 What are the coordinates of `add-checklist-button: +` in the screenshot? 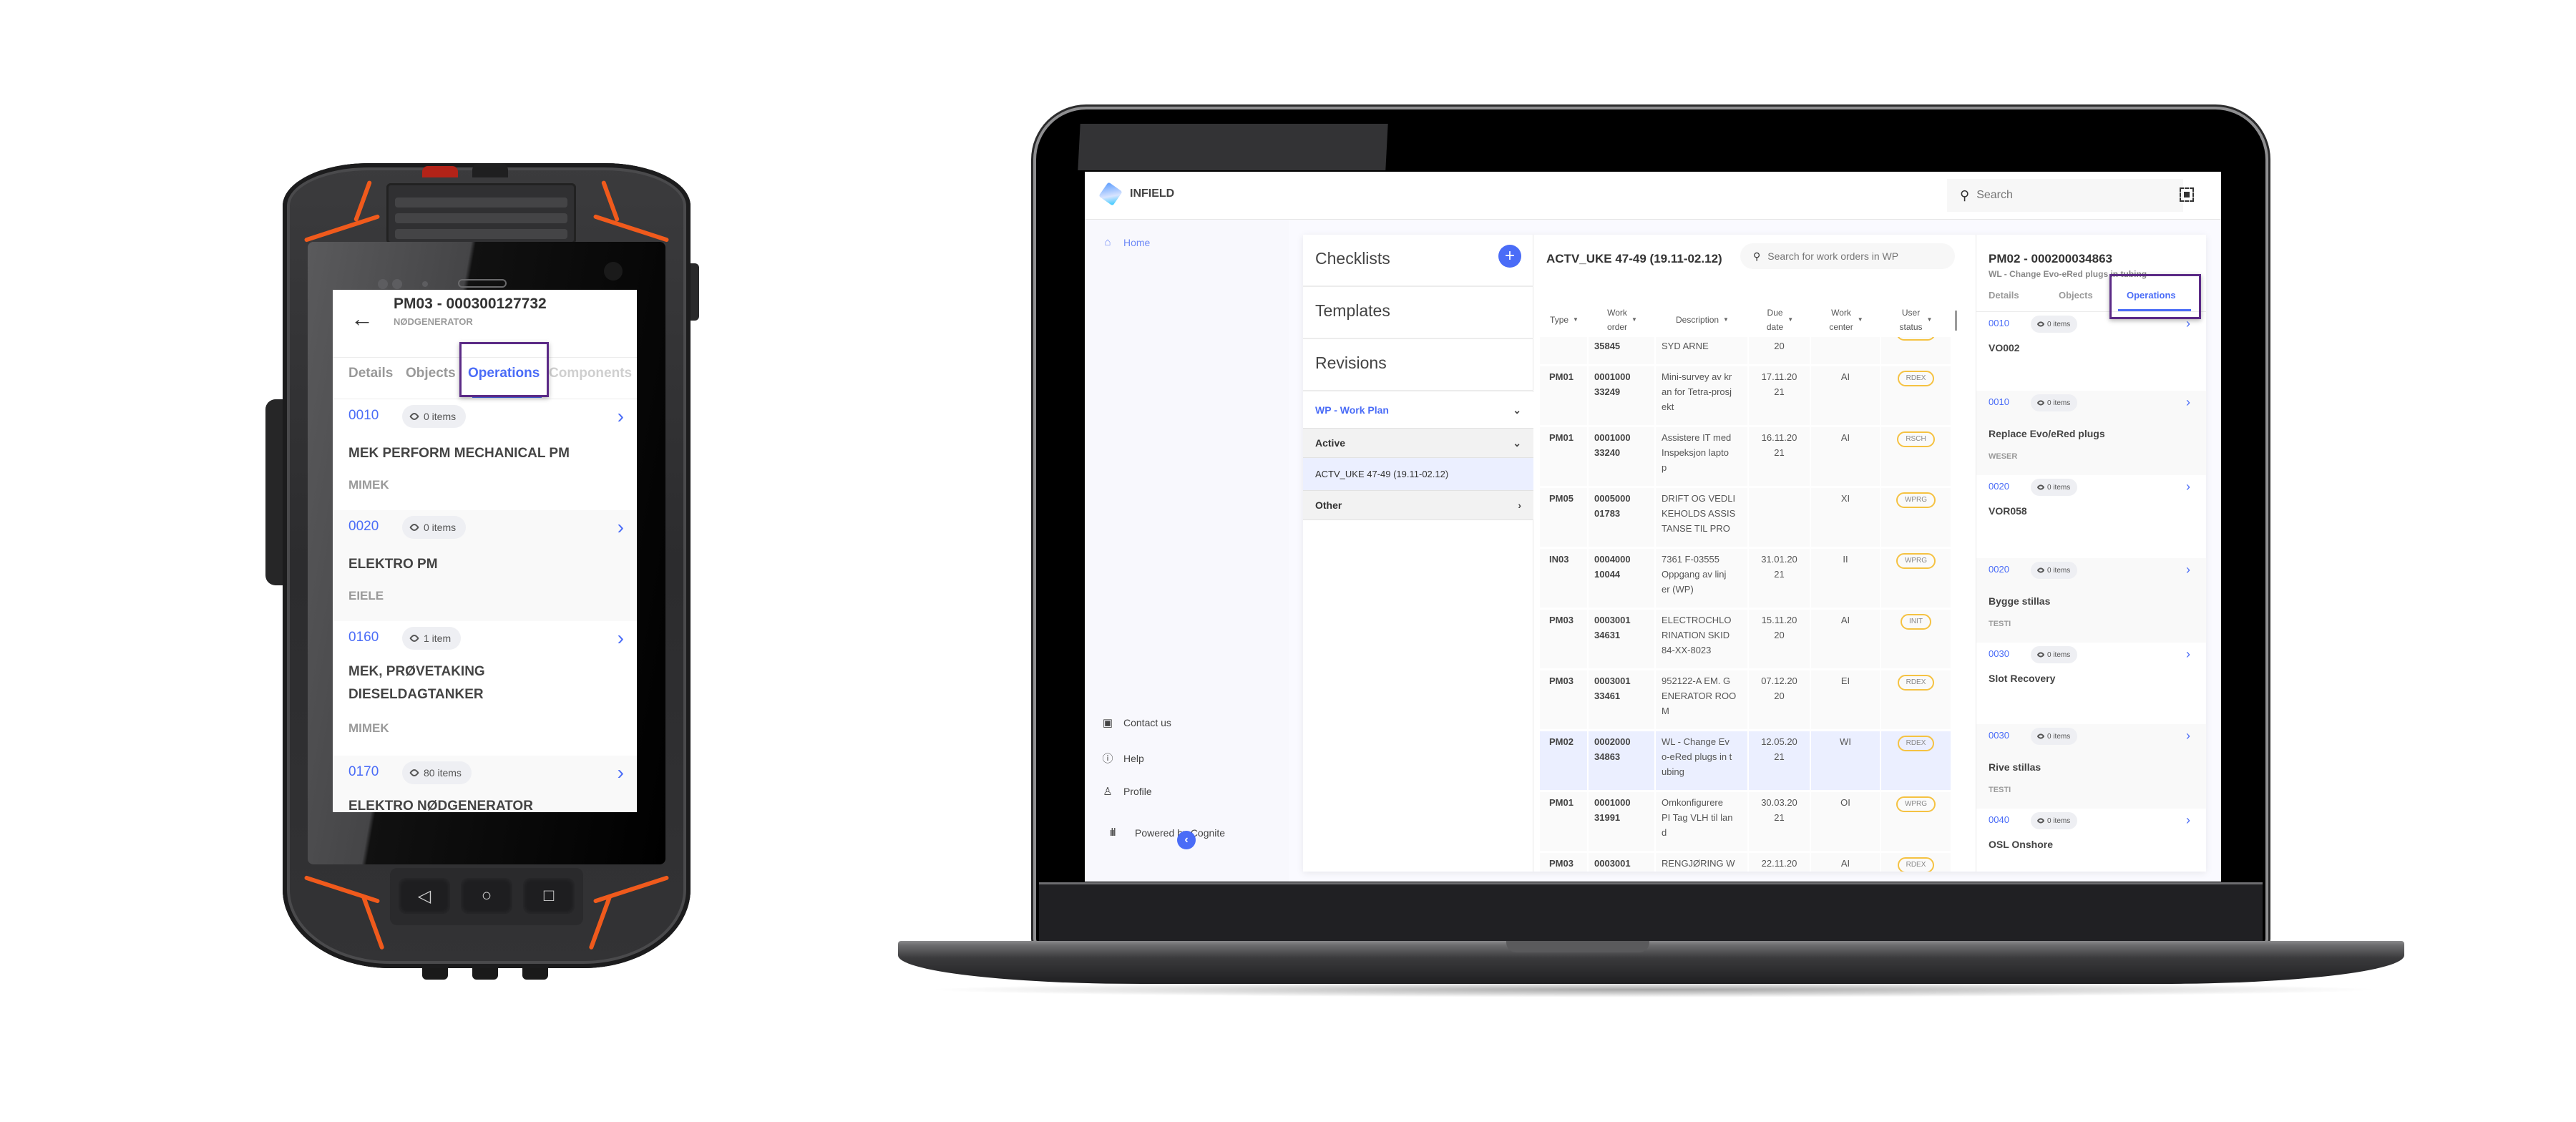 It's located at (1509, 256).